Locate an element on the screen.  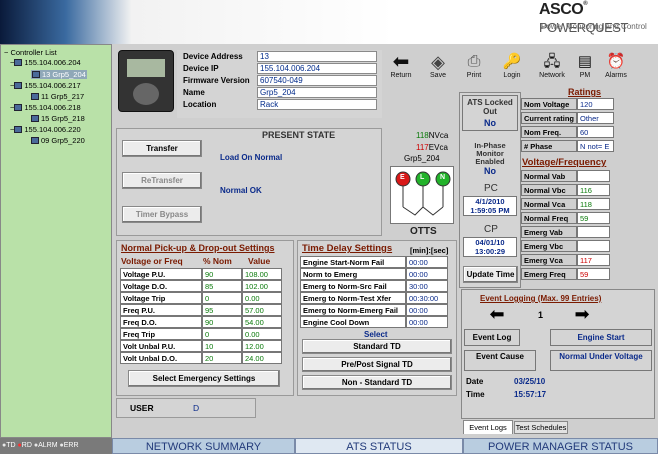
time-delay-name: Norm to Emerg is located at coordinates (353, 274).